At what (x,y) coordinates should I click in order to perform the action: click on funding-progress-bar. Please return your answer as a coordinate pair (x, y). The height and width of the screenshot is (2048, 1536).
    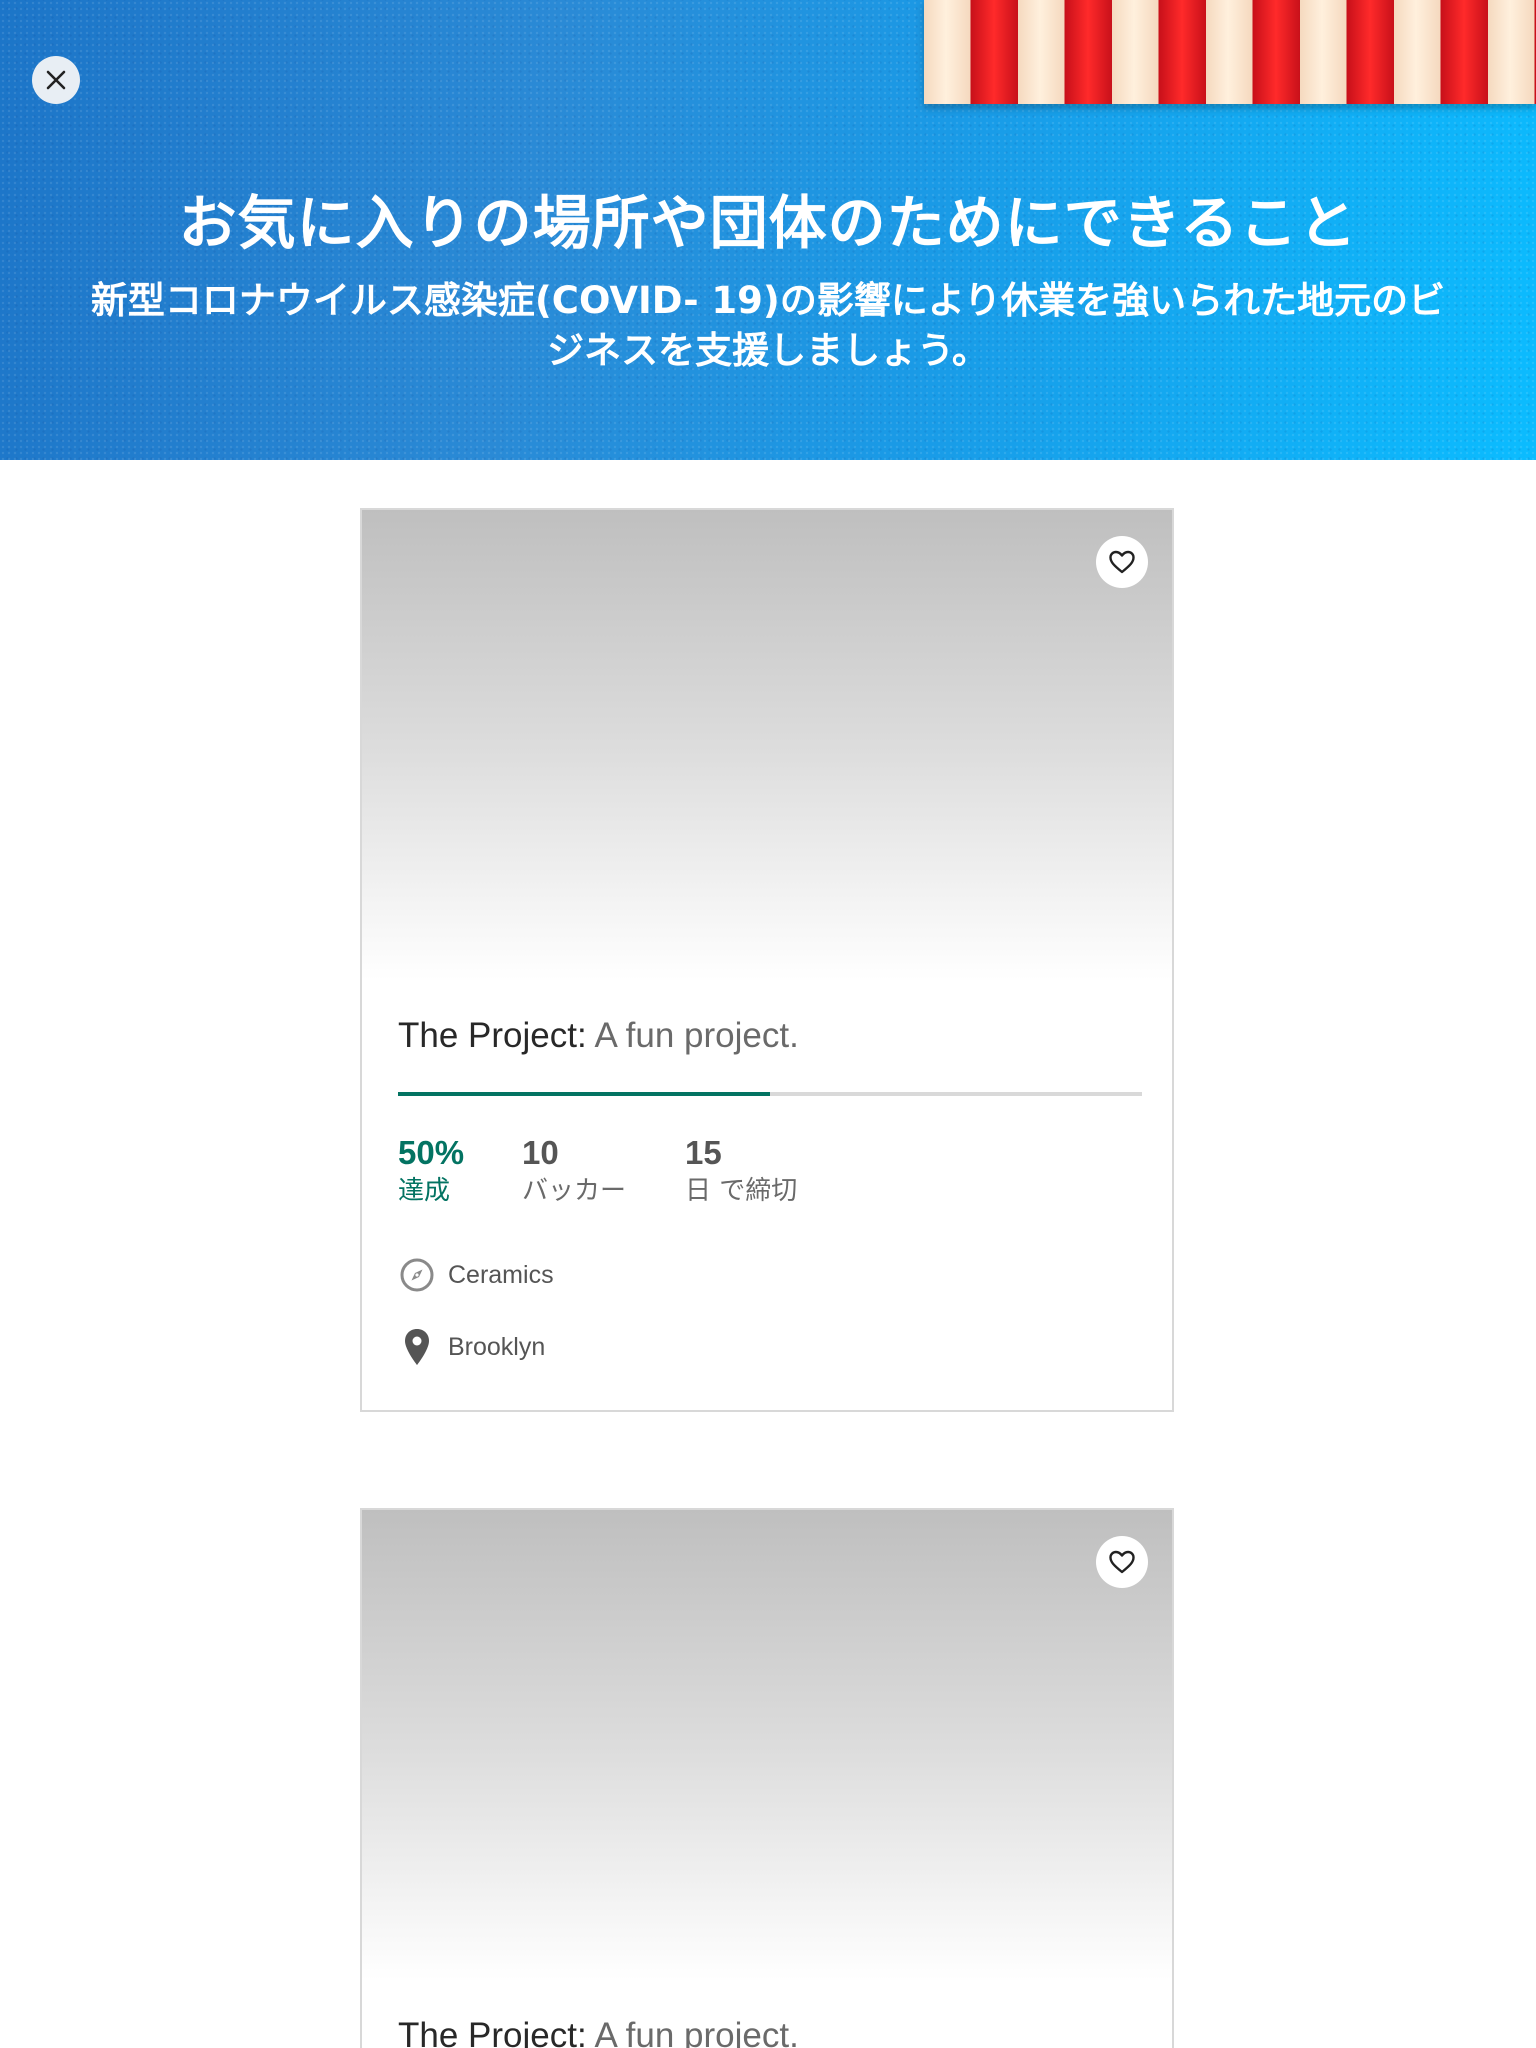
    Looking at the image, I should click on (770, 1094).